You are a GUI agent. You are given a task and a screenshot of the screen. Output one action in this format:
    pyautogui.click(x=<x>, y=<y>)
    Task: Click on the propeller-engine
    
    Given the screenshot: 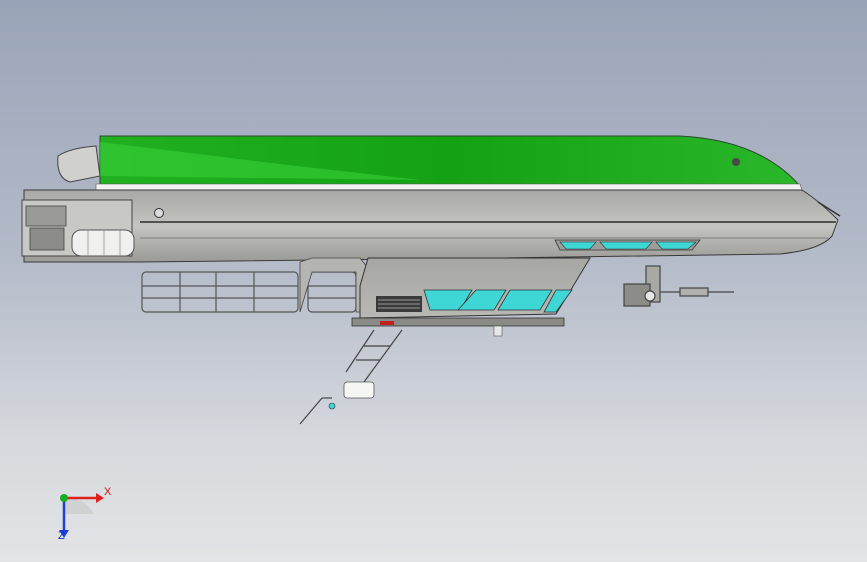 What is the action you would take?
    pyautogui.click(x=79, y=164)
    